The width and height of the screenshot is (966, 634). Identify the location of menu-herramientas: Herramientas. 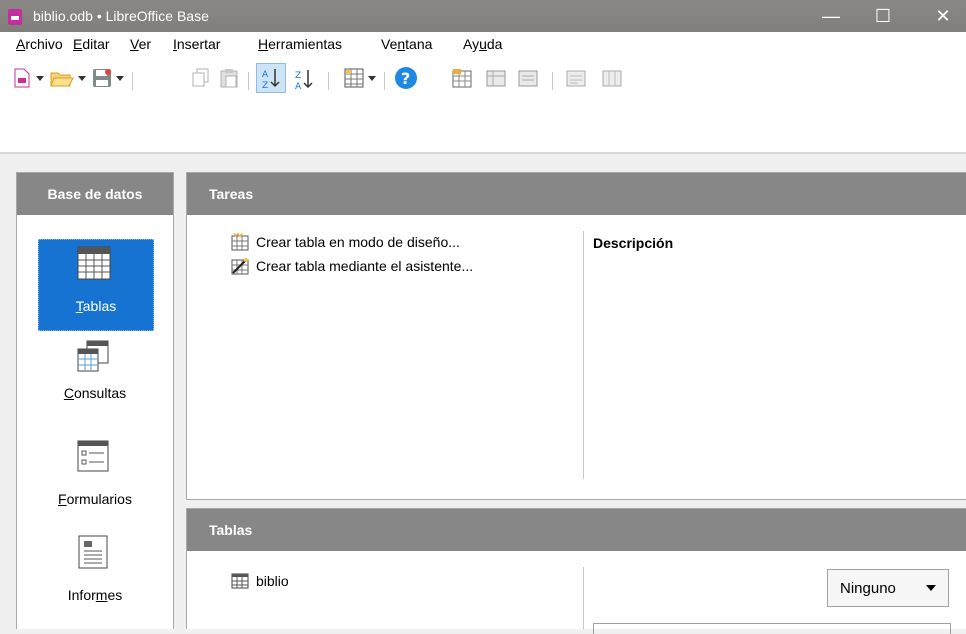
(300, 44).